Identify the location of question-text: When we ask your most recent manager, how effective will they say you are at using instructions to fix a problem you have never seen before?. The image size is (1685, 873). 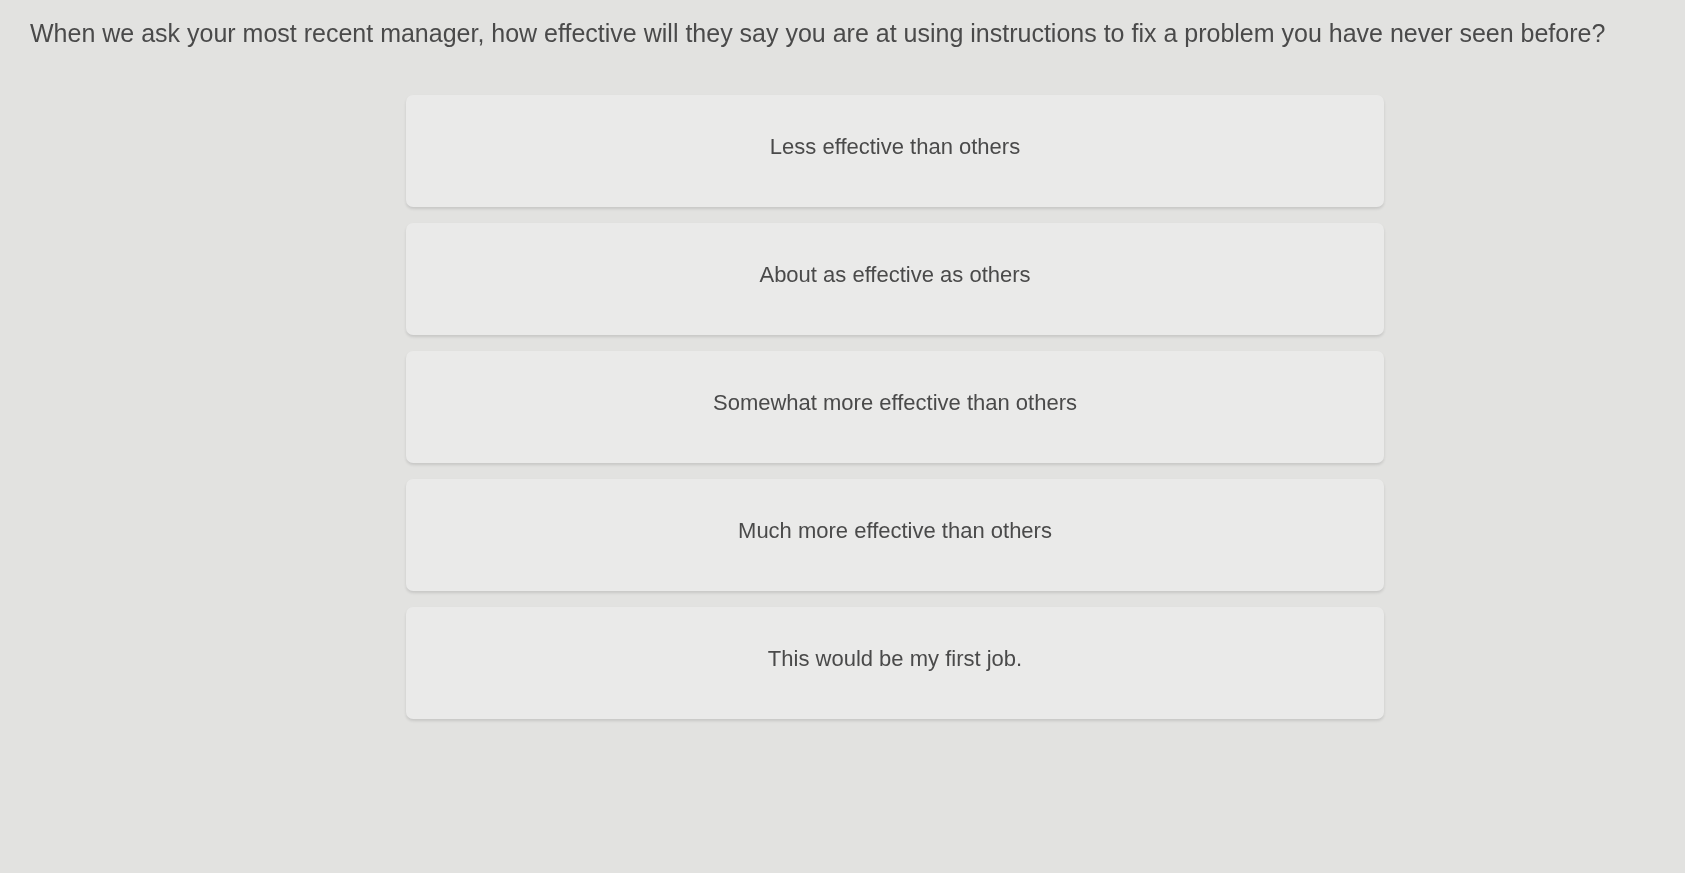
(818, 33).